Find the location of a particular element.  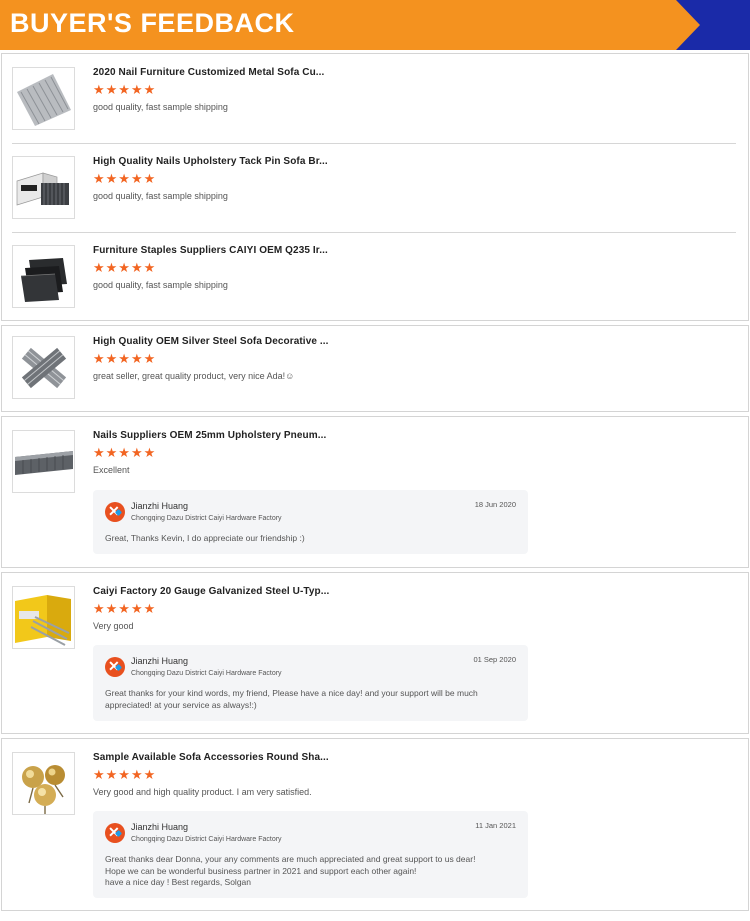

crossed-staples-icon is located at coordinates (43, 367).